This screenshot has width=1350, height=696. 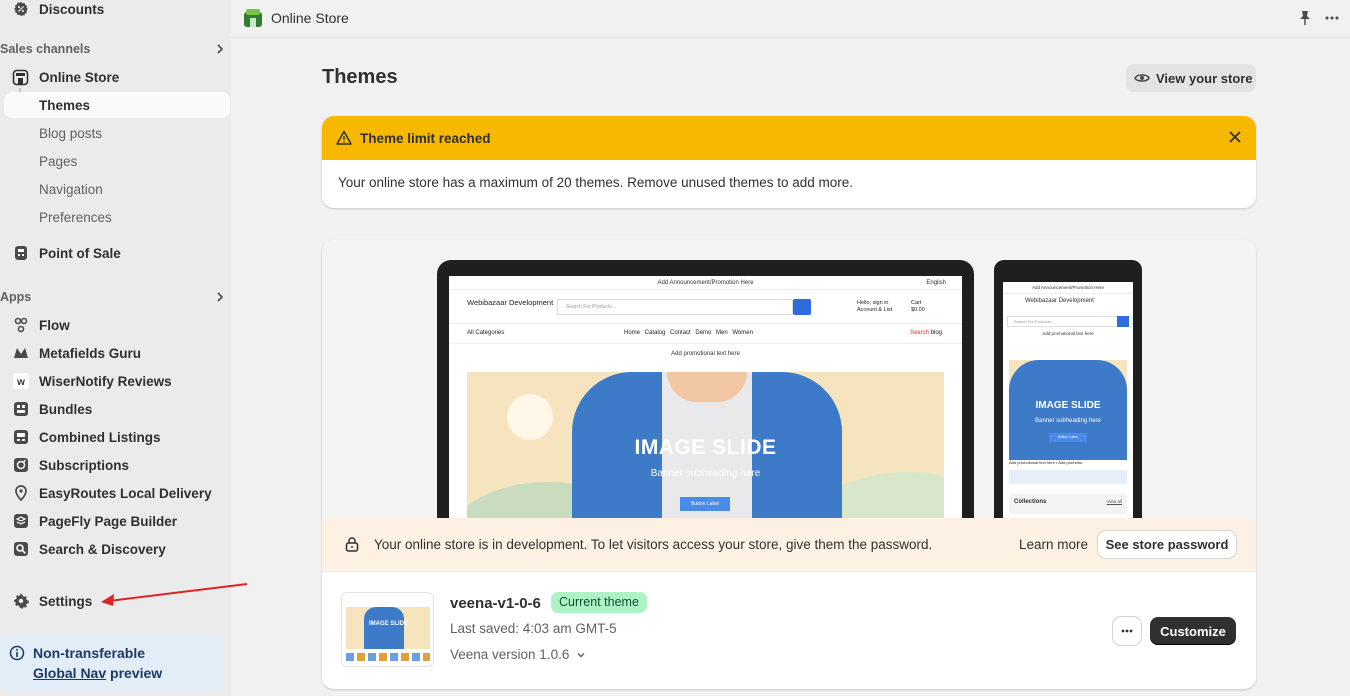 I want to click on eye-icon, so click(x=1142, y=78).